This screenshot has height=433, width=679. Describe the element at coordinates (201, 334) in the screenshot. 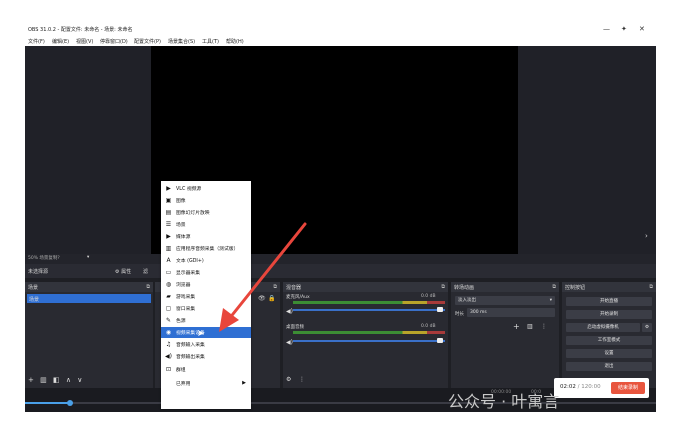

I see `cursor-icon: ➤` at that location.